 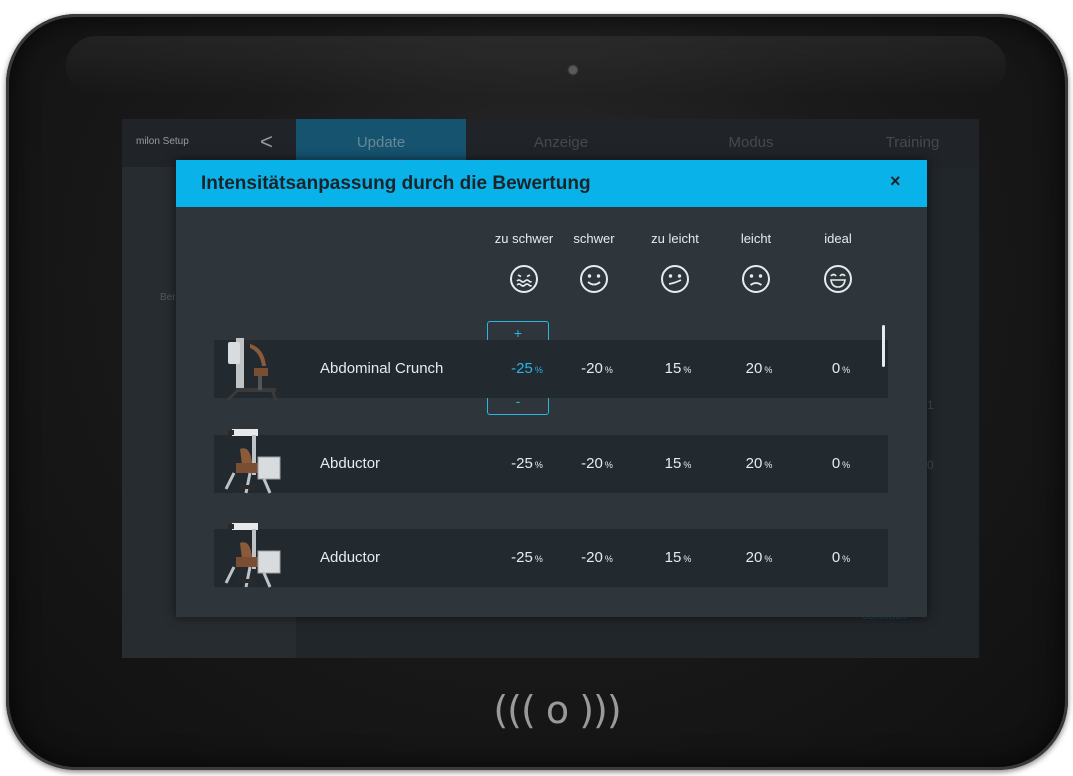 I want to click on wavy-mouth-face-icon, so click(x=524, y=279).